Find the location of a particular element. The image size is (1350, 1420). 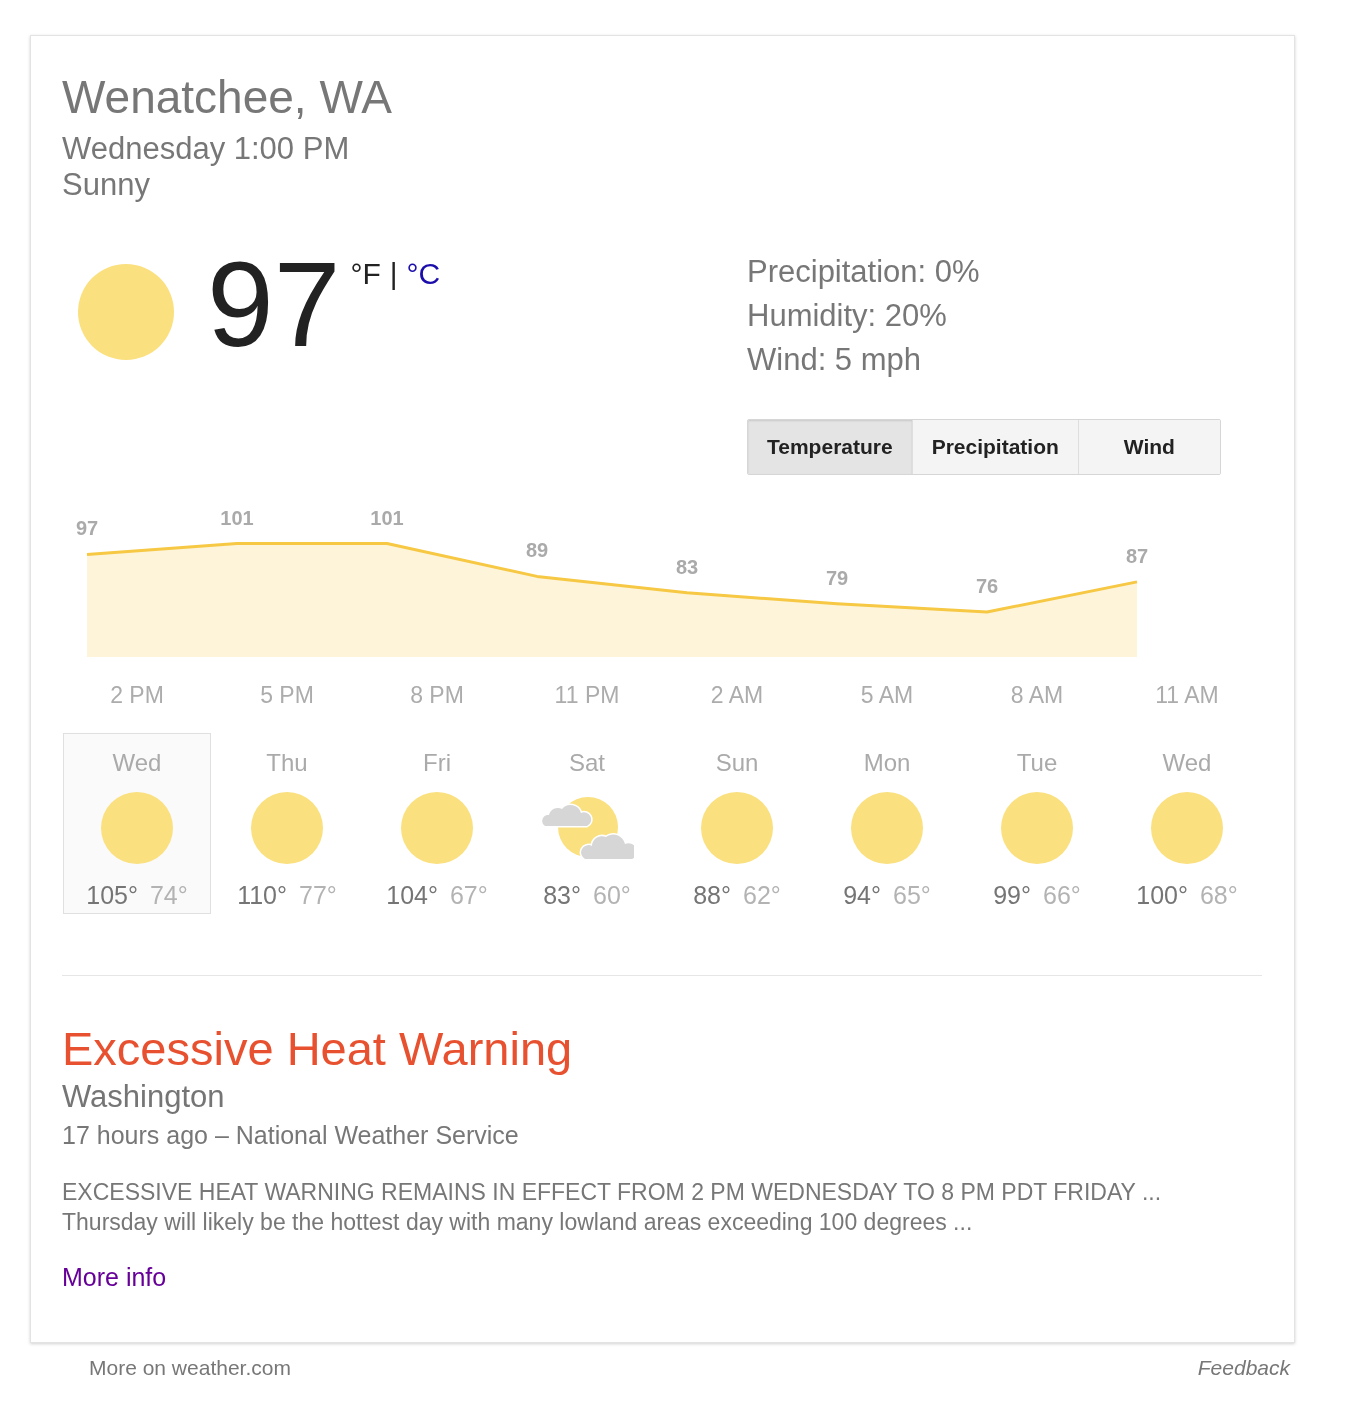

high-temperature: 105° is located at coordinates (112, 895).